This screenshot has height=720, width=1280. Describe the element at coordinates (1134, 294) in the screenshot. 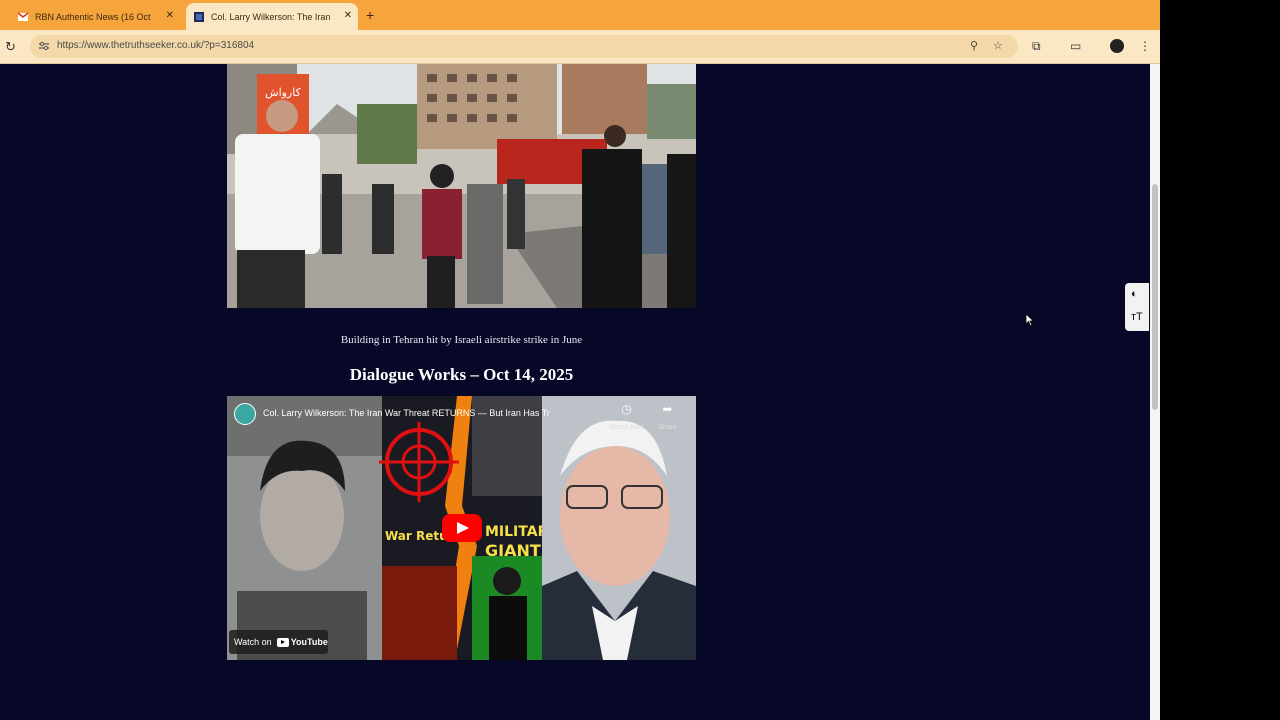

I see `contrast-icon: ◐` at that location.